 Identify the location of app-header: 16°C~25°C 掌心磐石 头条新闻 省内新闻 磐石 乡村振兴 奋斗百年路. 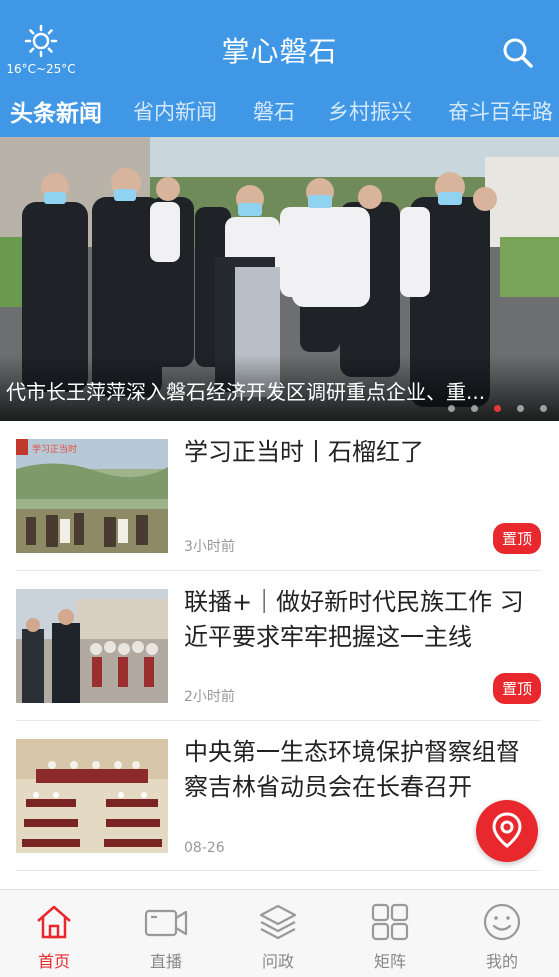
(279, 68).